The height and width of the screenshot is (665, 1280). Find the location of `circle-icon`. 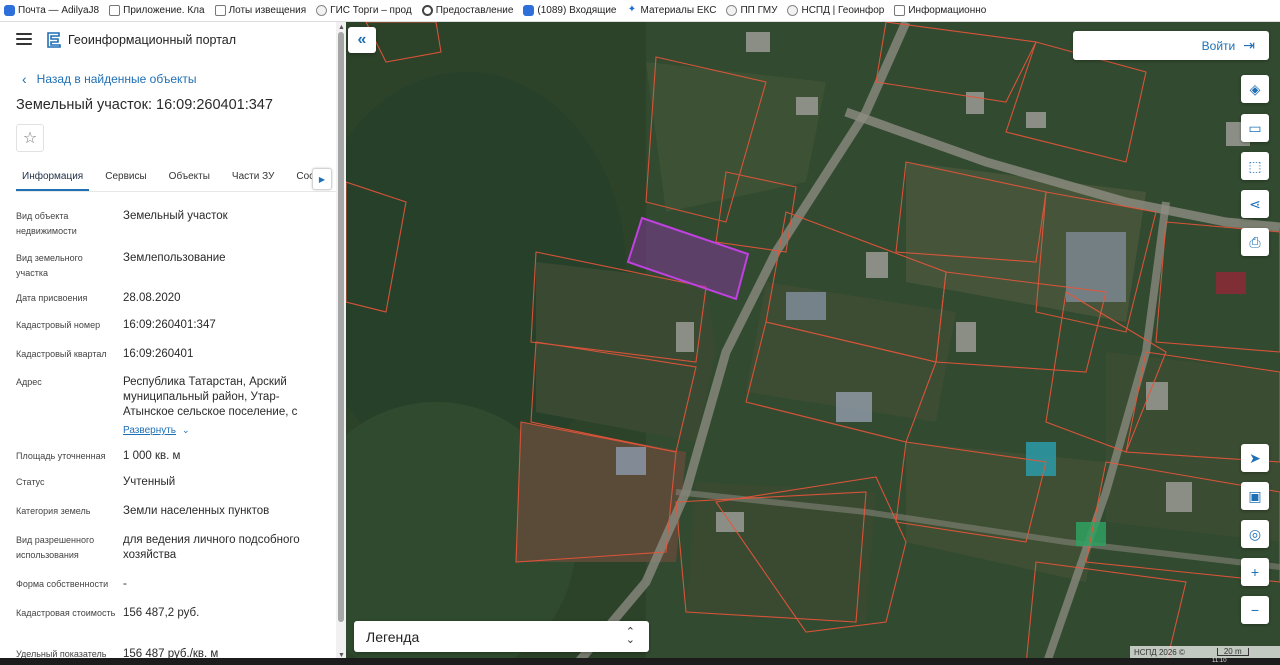

circle-icon is located at coordinates (427, 10).